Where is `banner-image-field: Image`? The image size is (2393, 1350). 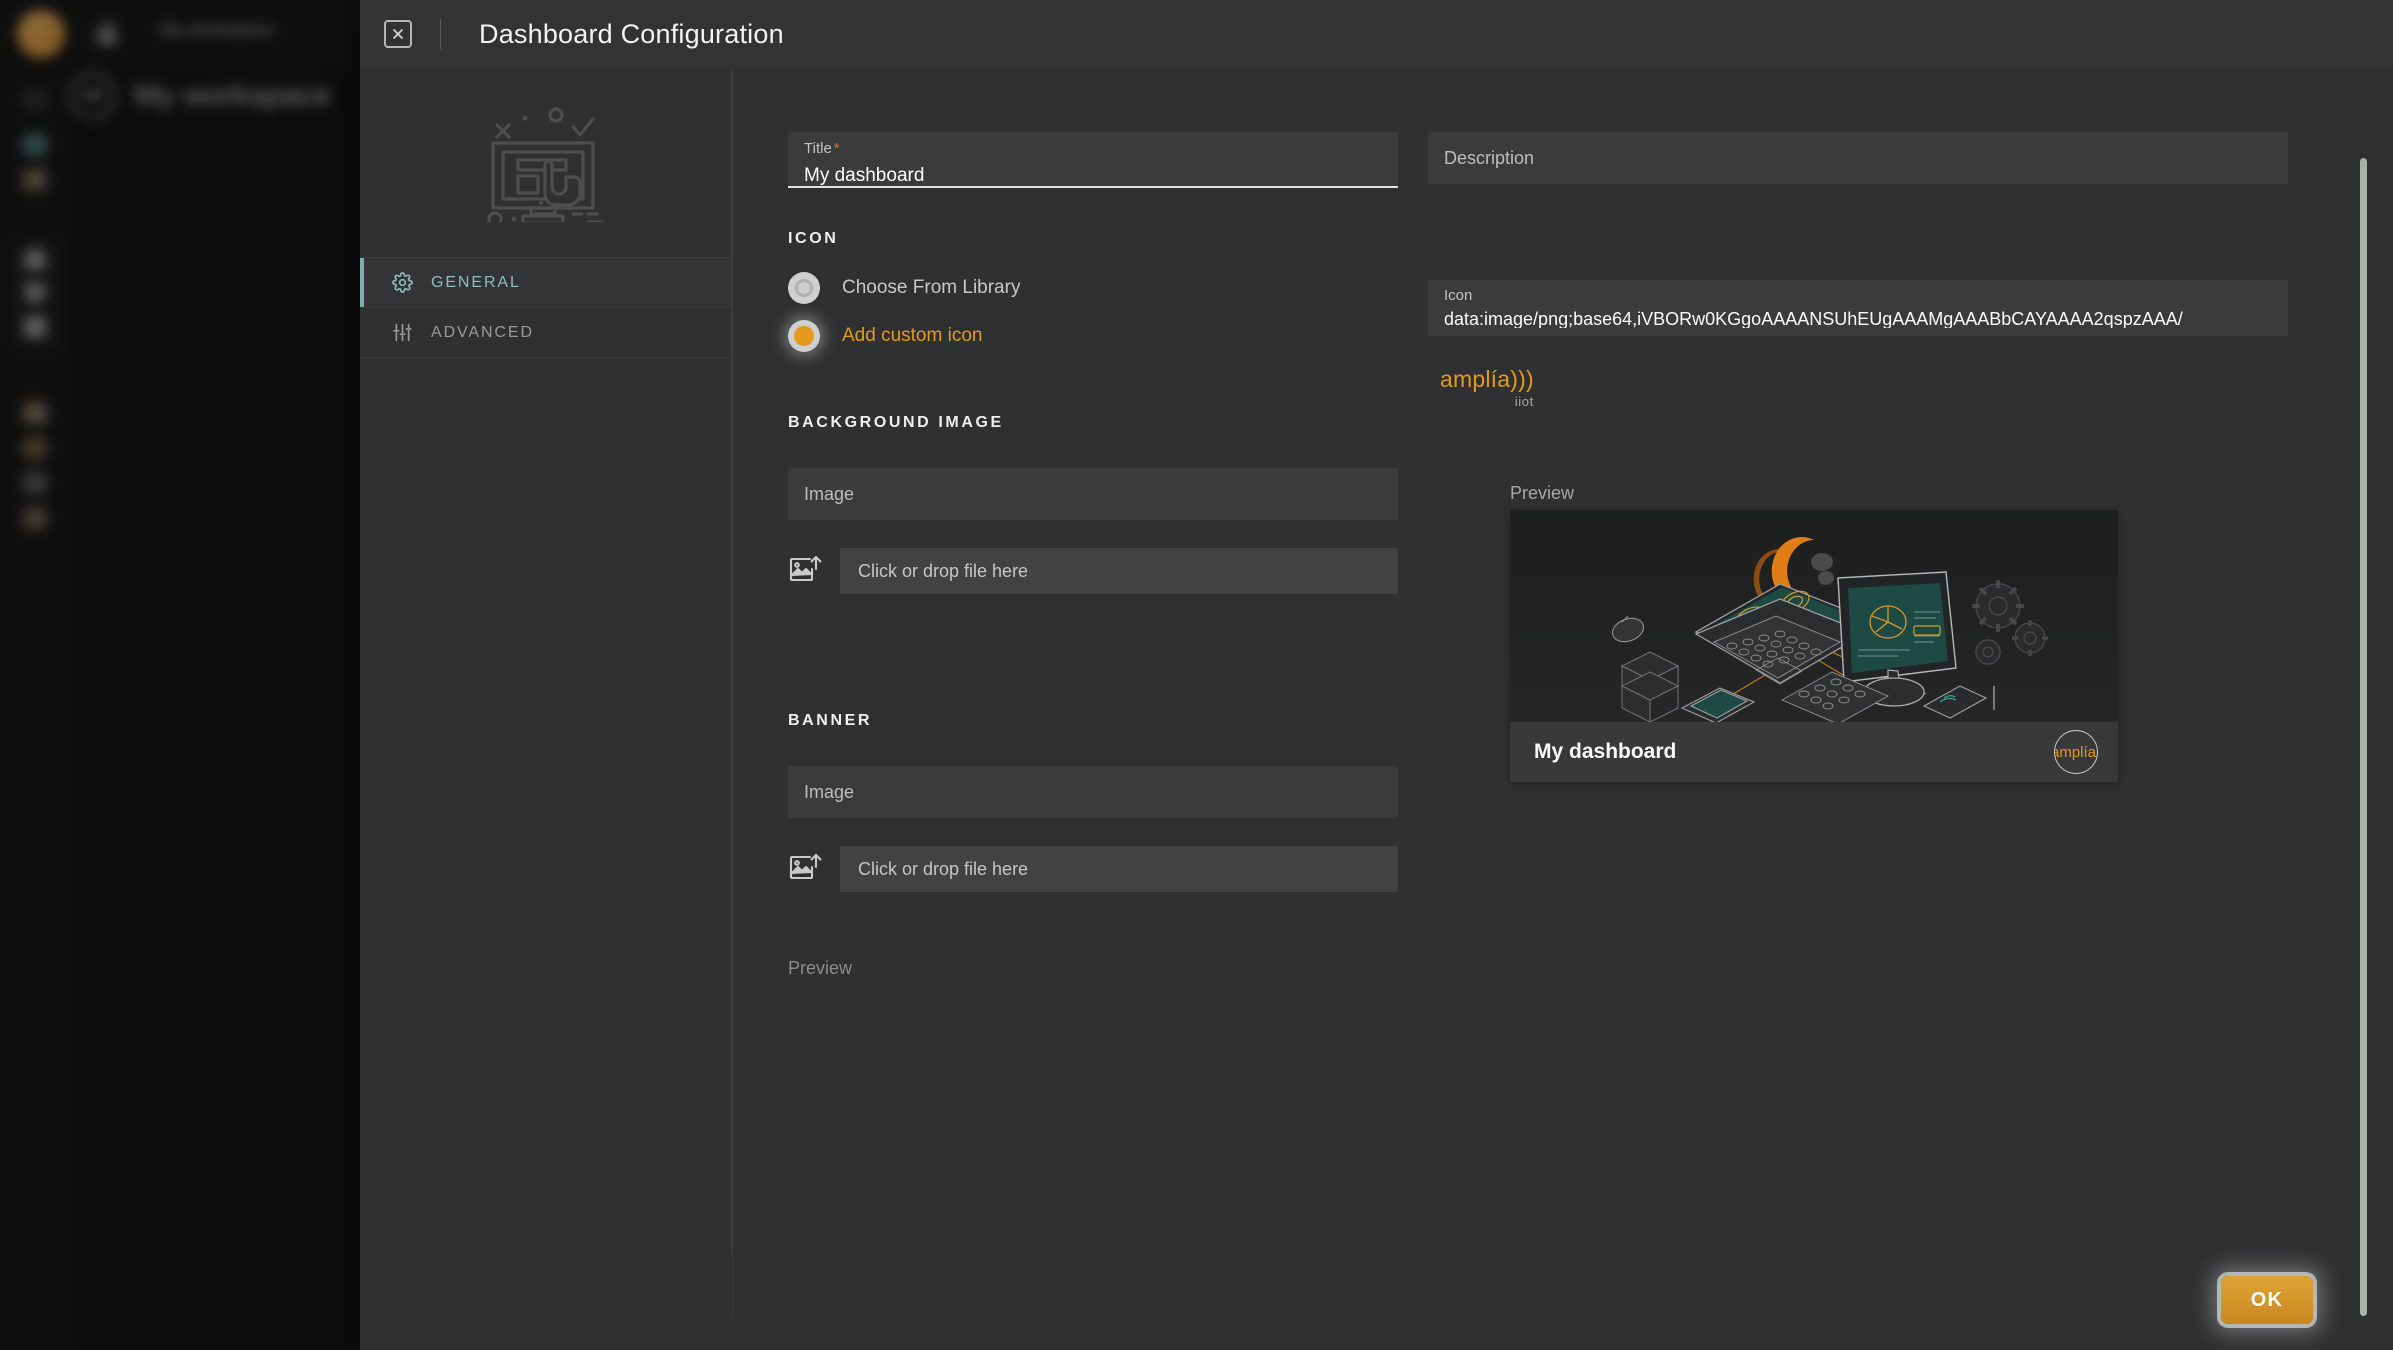 banner-image-field: Image is located at coordinates (1093, 792).